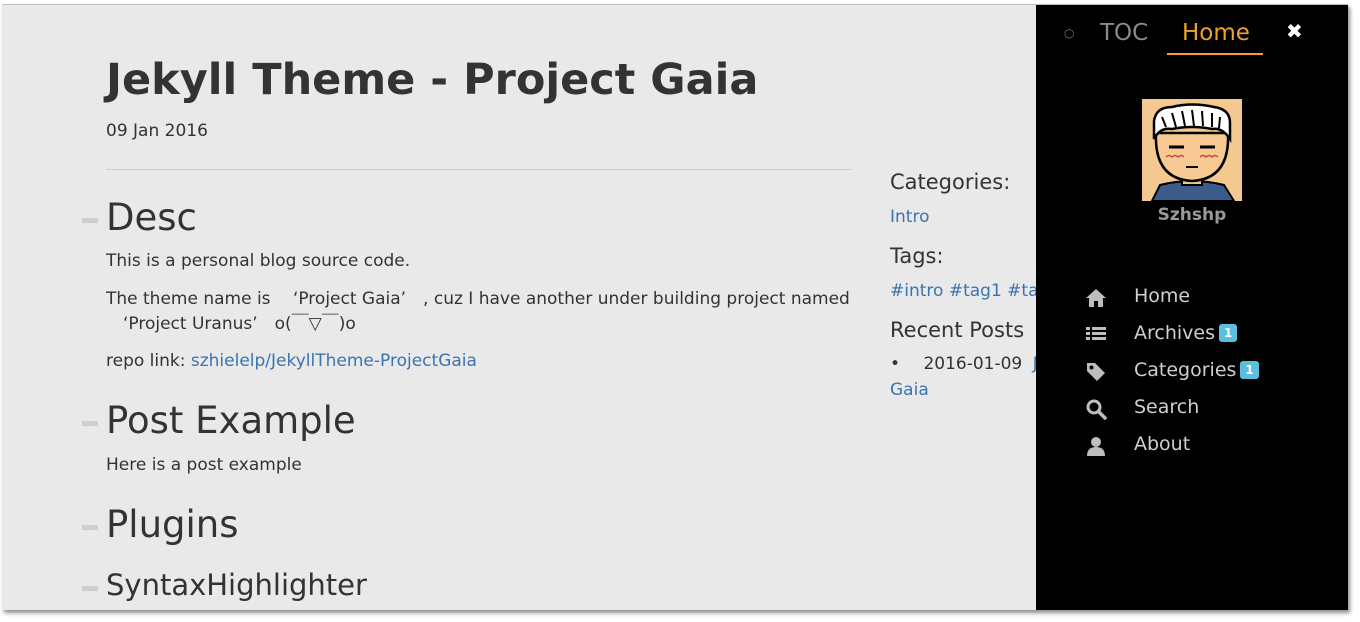  Describe the element at coordinates (1096, 372) in the screenshot. I see `tag-icon` at that location.